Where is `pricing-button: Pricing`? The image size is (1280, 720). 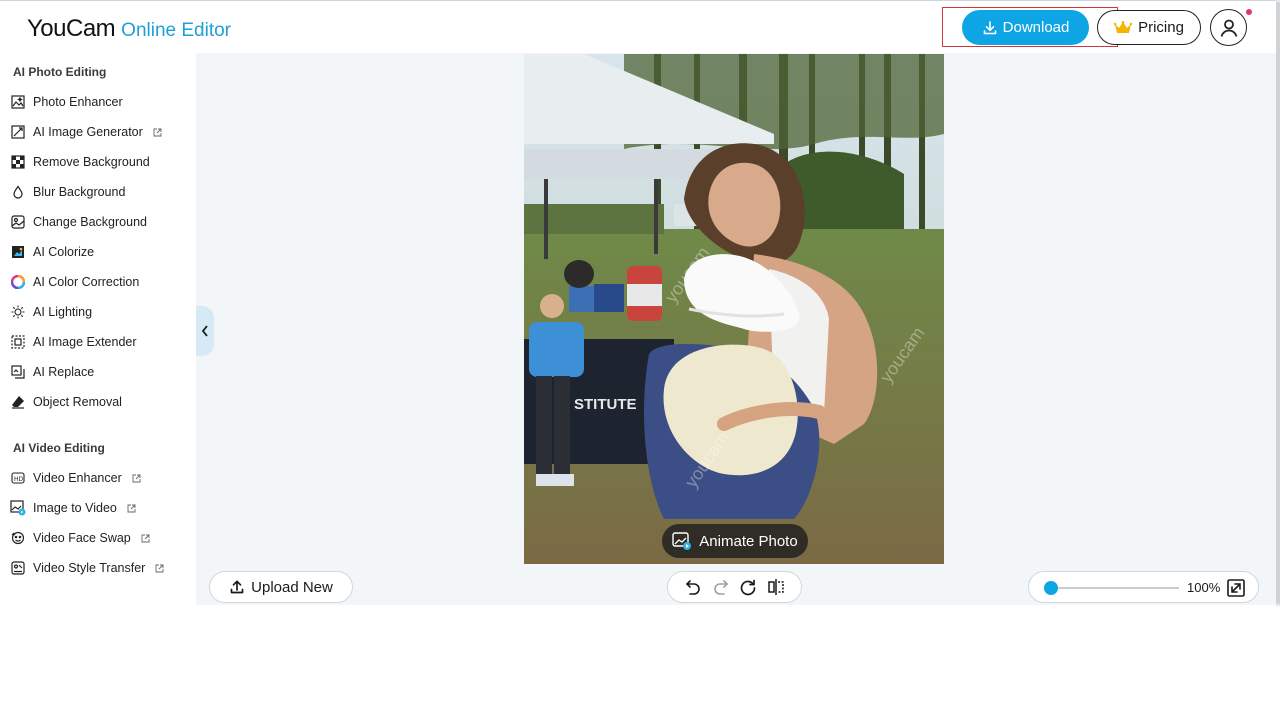
pricing-button: Pricing is located at coordinates (1149, 27).